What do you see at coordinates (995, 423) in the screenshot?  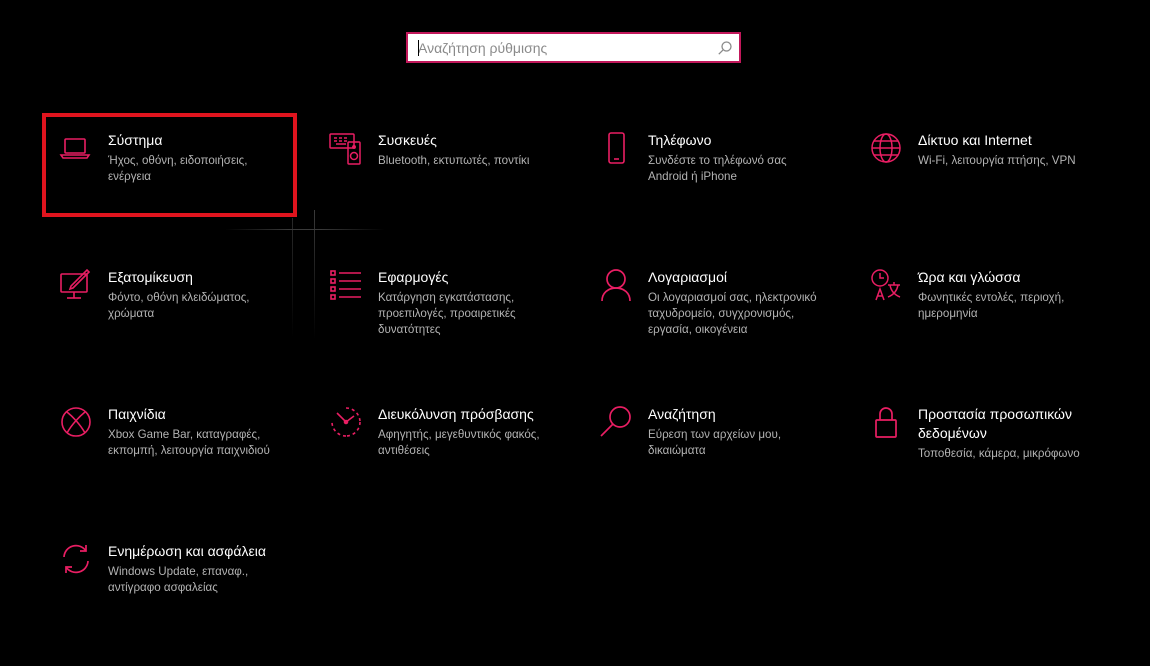 I see `tile-title: Προστασία προσωπικών δεδομένων` at bounding box center [995, 423].